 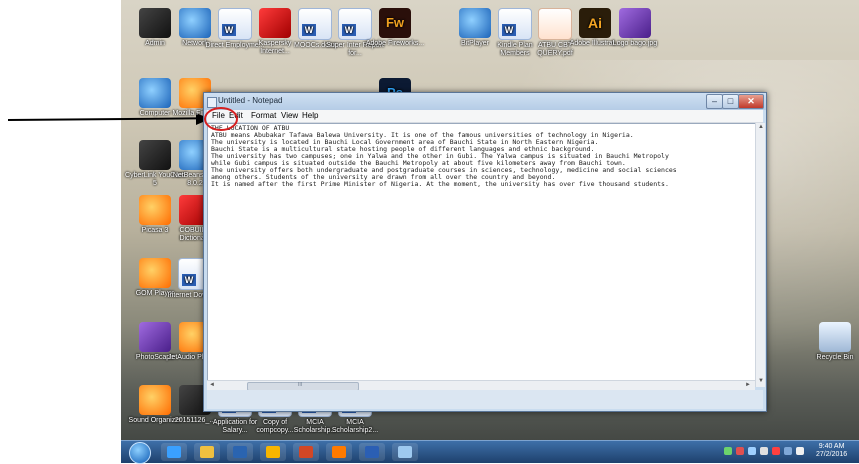 I want to click on desktop-icon-label: Recycle Bin, so click(x=835, y=357).